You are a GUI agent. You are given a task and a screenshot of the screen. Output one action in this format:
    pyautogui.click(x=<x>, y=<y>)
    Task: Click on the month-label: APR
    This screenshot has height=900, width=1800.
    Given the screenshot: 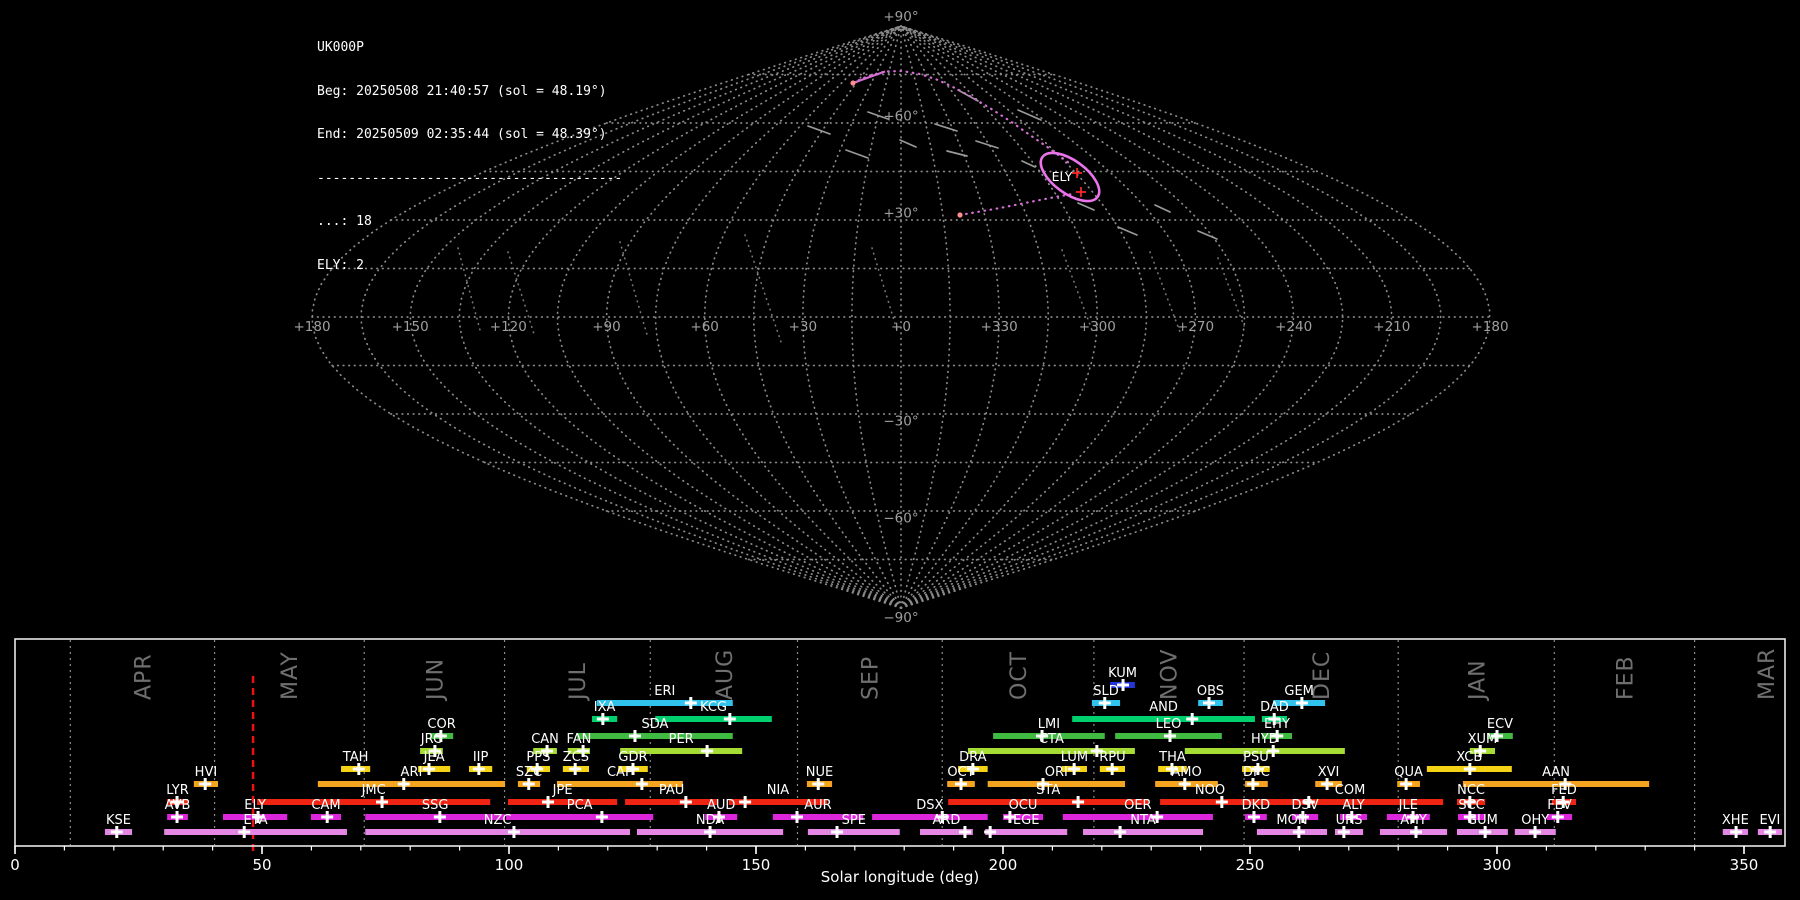 What is the action you would take?
    pyautogui.click(x=143, y=676)
    